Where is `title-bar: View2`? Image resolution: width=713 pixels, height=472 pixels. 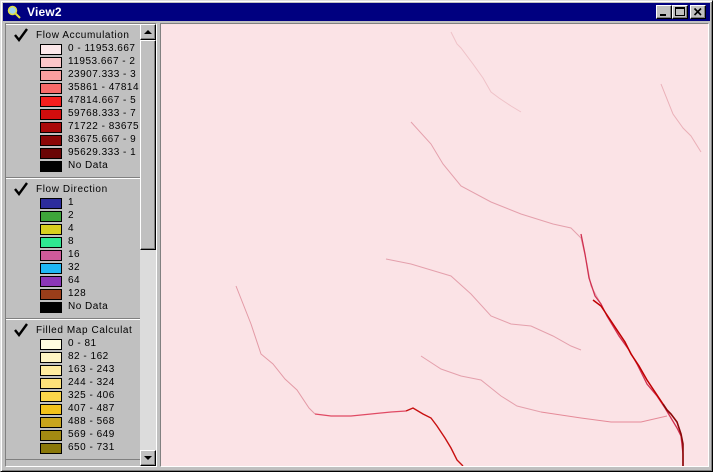
title-bar: View2 is located at coordinates (356, 12).